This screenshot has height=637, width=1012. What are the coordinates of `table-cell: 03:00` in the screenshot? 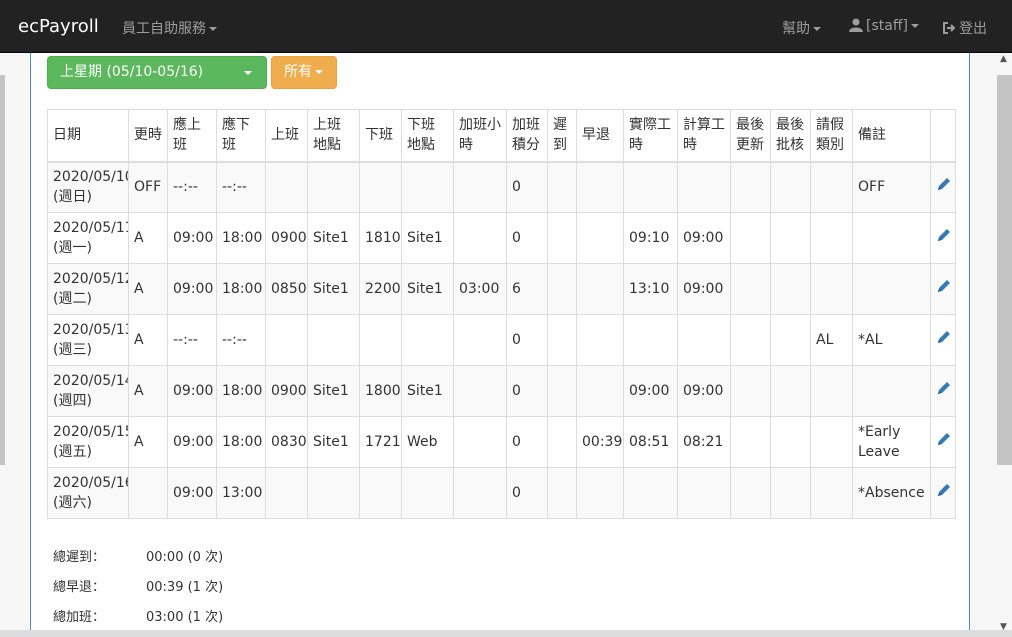 It's located at (480, 289).